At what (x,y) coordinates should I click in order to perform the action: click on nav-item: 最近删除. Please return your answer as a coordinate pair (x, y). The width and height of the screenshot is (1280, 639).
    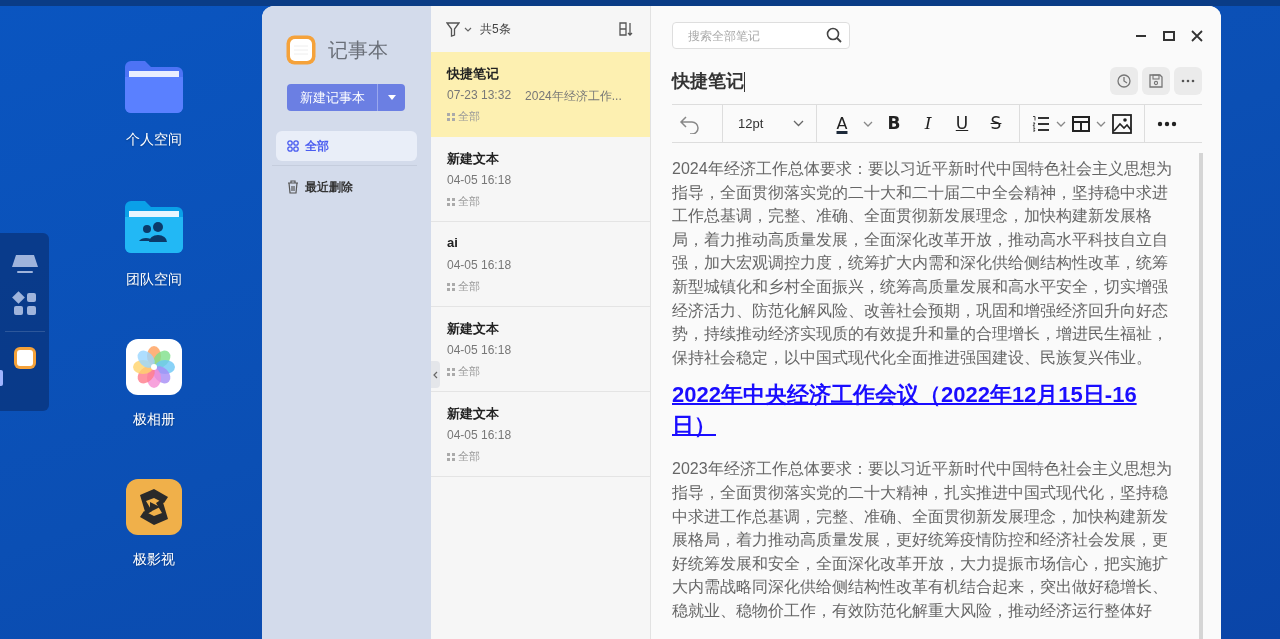
    Looking at the image, I should click on (346, 187).